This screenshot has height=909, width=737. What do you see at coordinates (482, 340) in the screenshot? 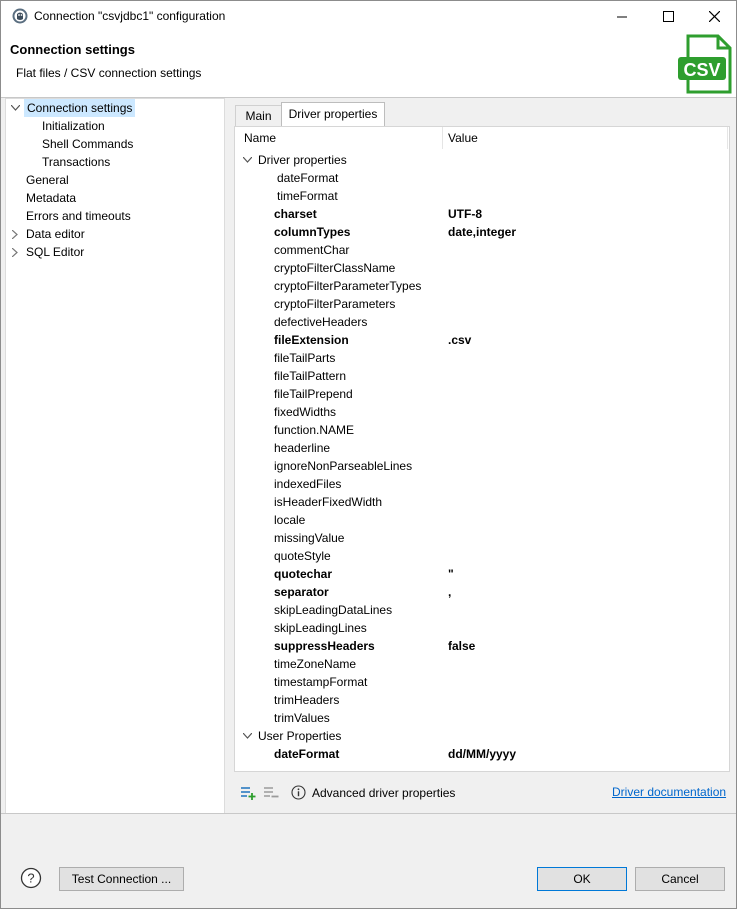
I see `table-row: fileExtension .csv` at bounding box center [482, 340].